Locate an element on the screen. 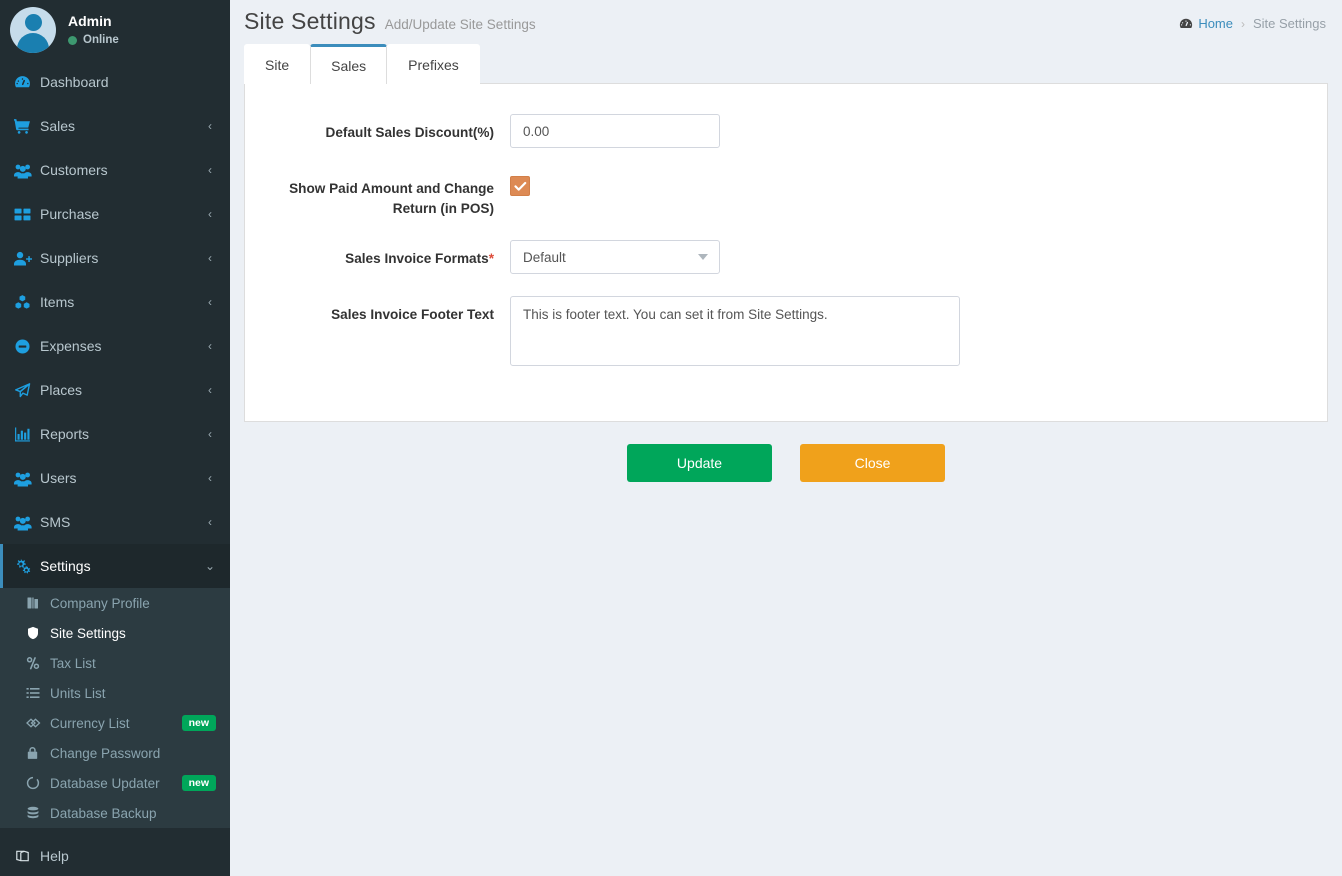 This screenshot has height=876, width=1342. sidebar-item-label: Purchase is located at coordinates (70, 214).